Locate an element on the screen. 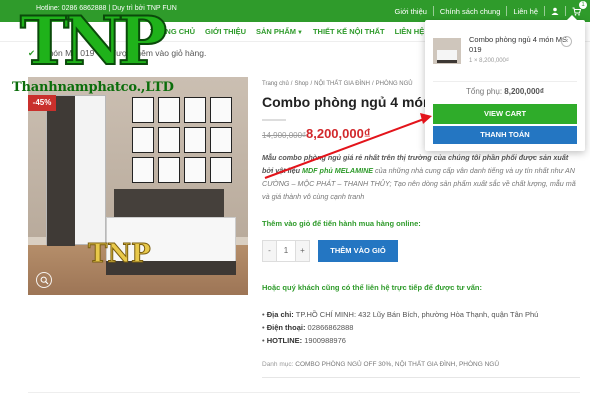  zoom-icon is located at coordinates (44, 280).